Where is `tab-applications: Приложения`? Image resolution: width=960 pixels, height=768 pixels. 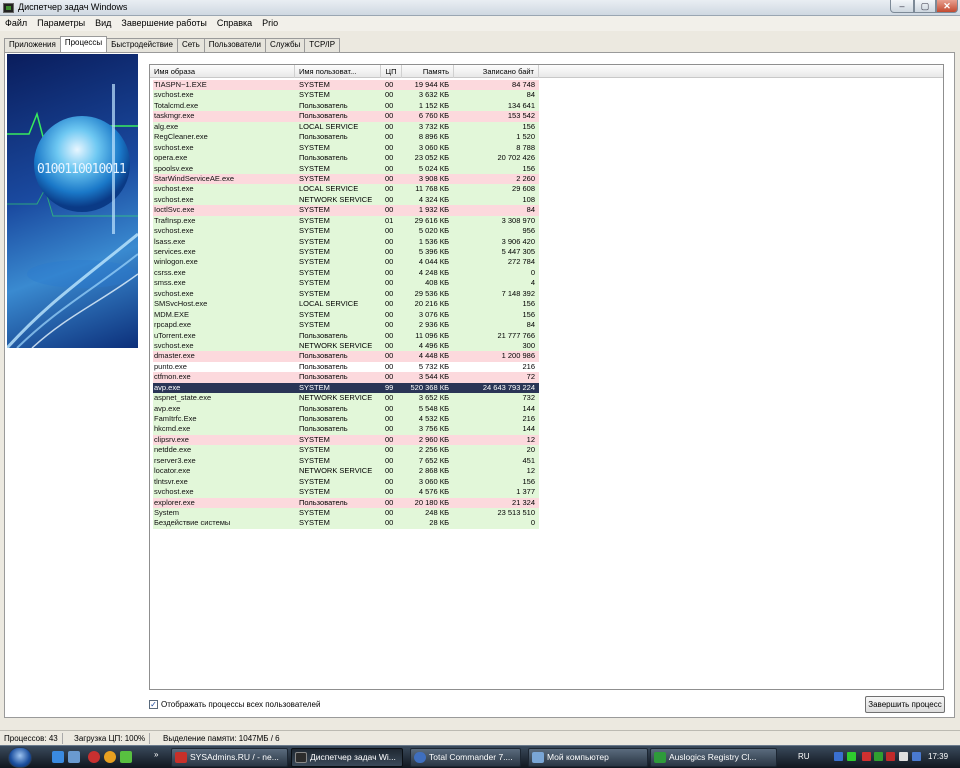
tab-applications: Приложения is located at coordinates (32, 45).